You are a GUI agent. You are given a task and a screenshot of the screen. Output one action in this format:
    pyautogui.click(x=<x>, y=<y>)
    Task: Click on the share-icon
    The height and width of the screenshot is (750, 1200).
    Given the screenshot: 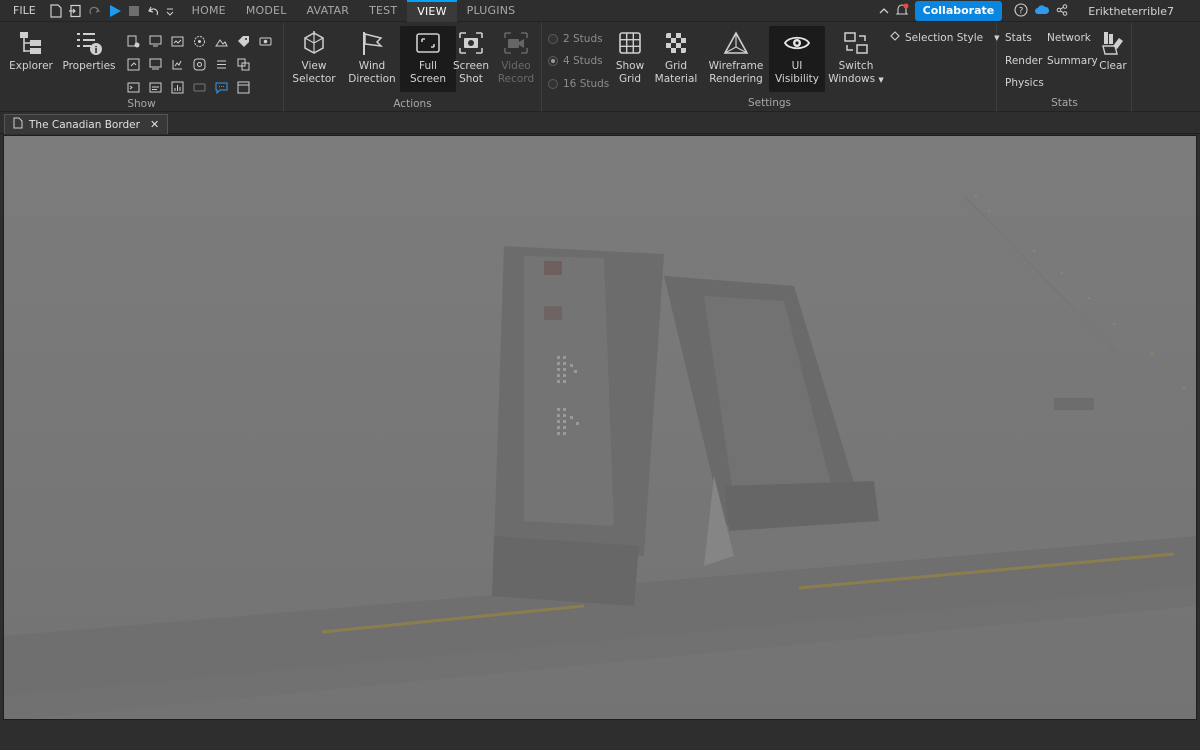 What is the action you would take?
    pyautogui.click(x=1062, y=11)
    